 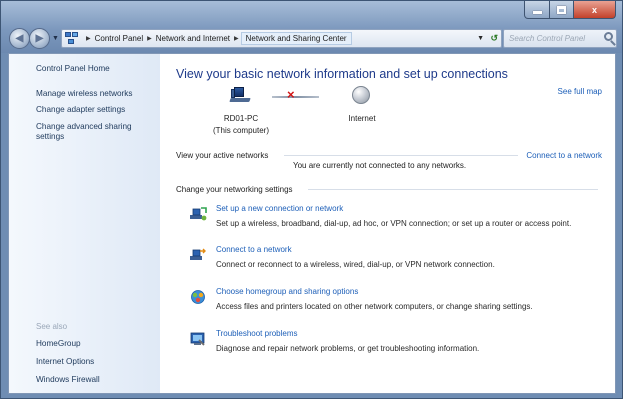 What do you see at coordinates (198, 297) in the screenshot?
I see `homegroup-icon` at bounding box center [198, 297].